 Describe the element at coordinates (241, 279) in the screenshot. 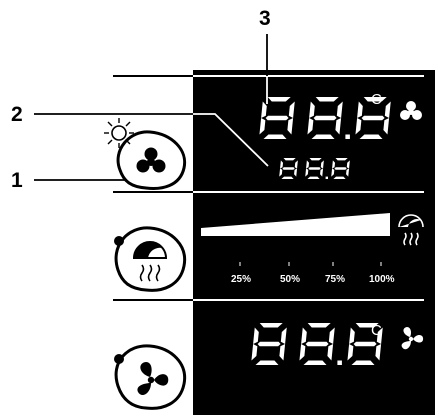

I see `tick-label-25: 25%` at that location.